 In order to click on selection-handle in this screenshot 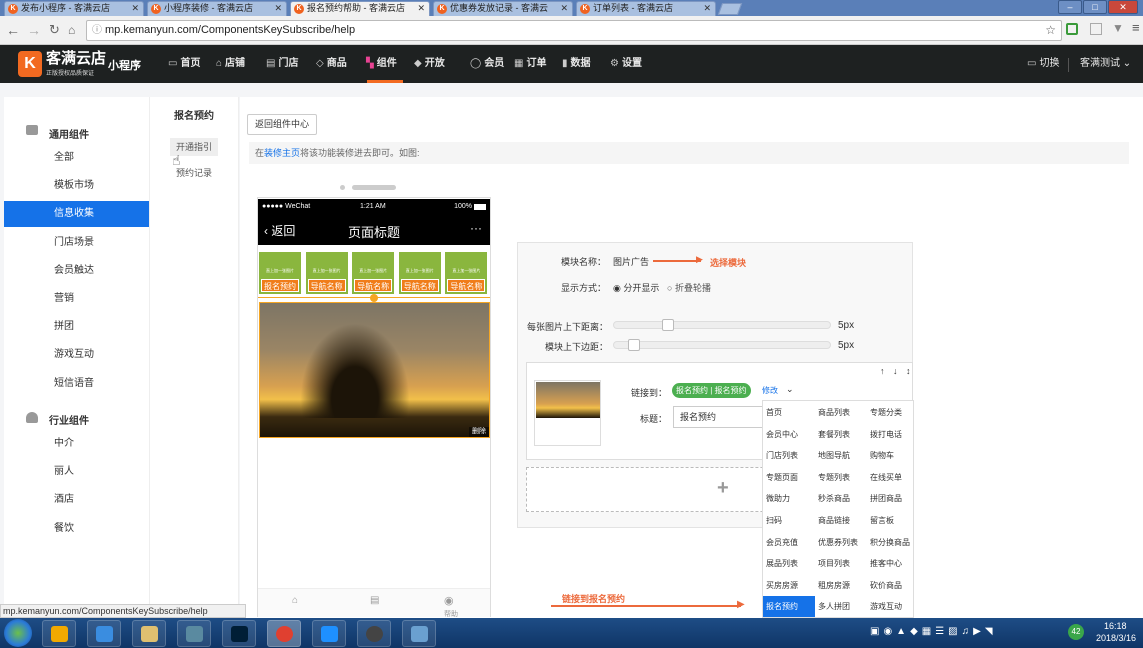, I will do `click(374, 298)`.